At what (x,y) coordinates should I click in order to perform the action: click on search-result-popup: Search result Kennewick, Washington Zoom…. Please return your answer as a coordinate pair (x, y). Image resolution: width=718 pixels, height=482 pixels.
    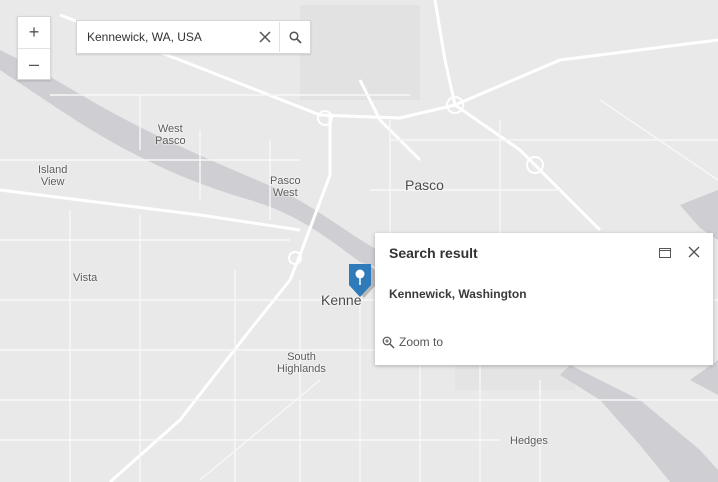
    Looking at the image, I should click on (544, 299).